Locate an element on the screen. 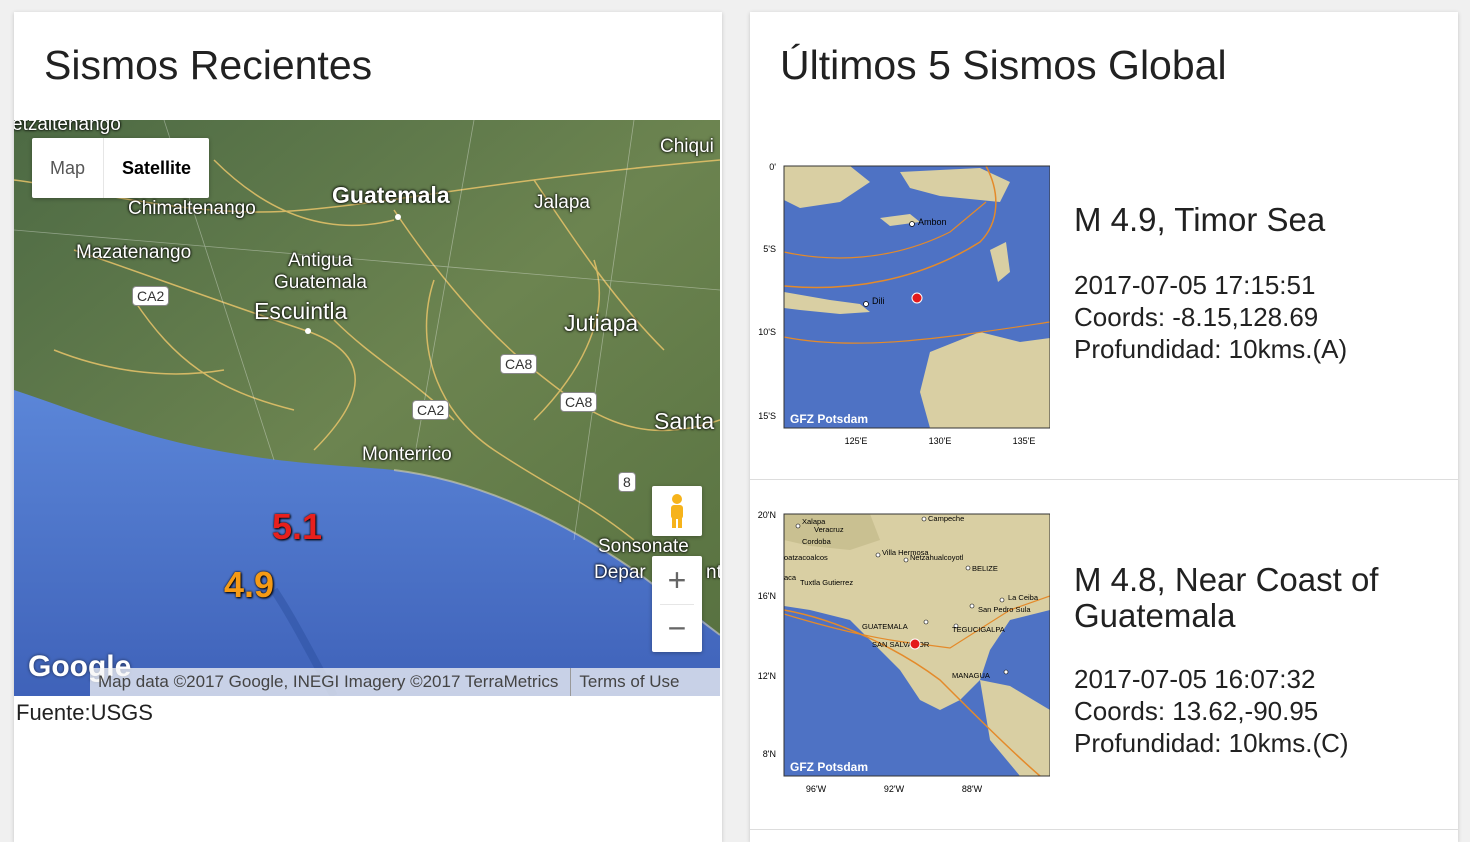 The image size is (1470, 842). map-label-jalapa: Jalapa is located at coordinates (562, 202).